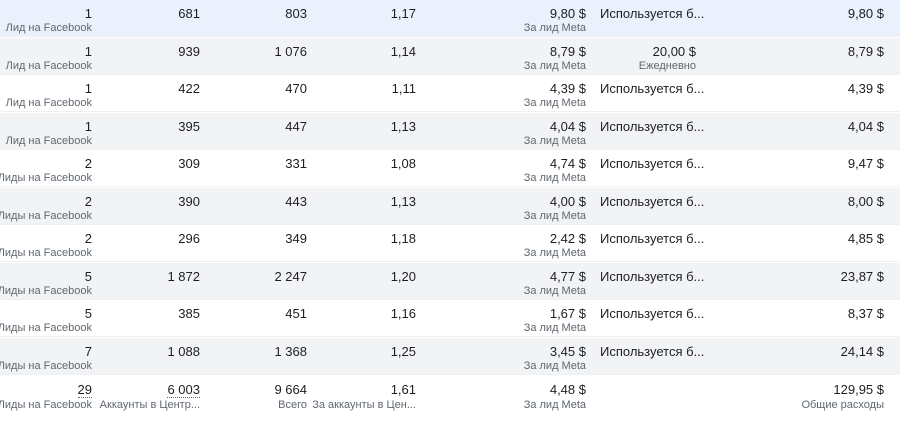 The image size is (900, 421). What do you see at coordinates (261, 18) in the screenshot?
I see `impressions-cell: 803` at bounding box center [261, 18].